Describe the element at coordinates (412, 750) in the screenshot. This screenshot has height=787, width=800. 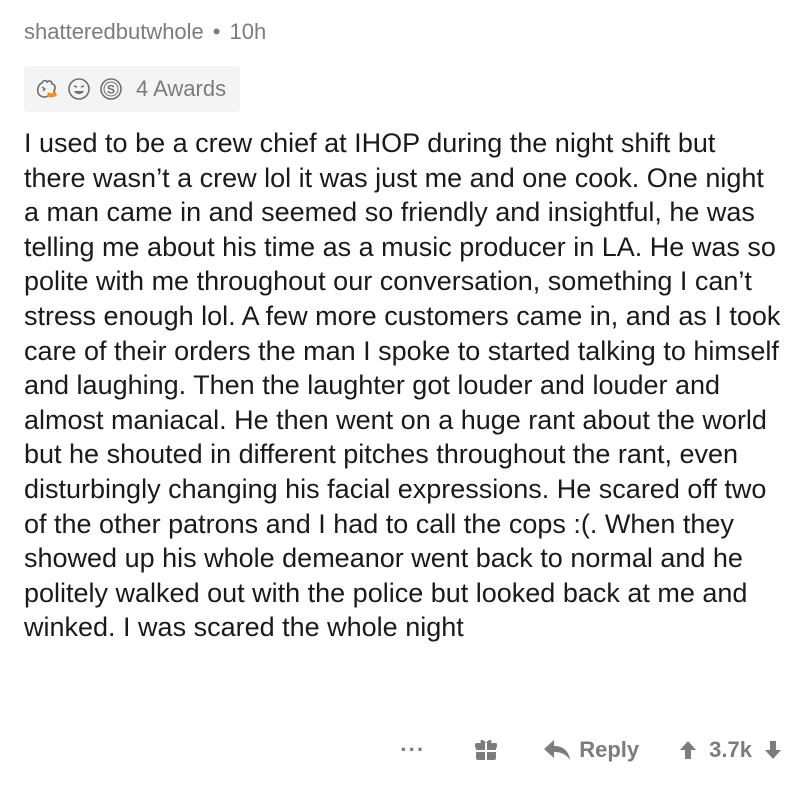
I see `more-options-button: ···` at that location.